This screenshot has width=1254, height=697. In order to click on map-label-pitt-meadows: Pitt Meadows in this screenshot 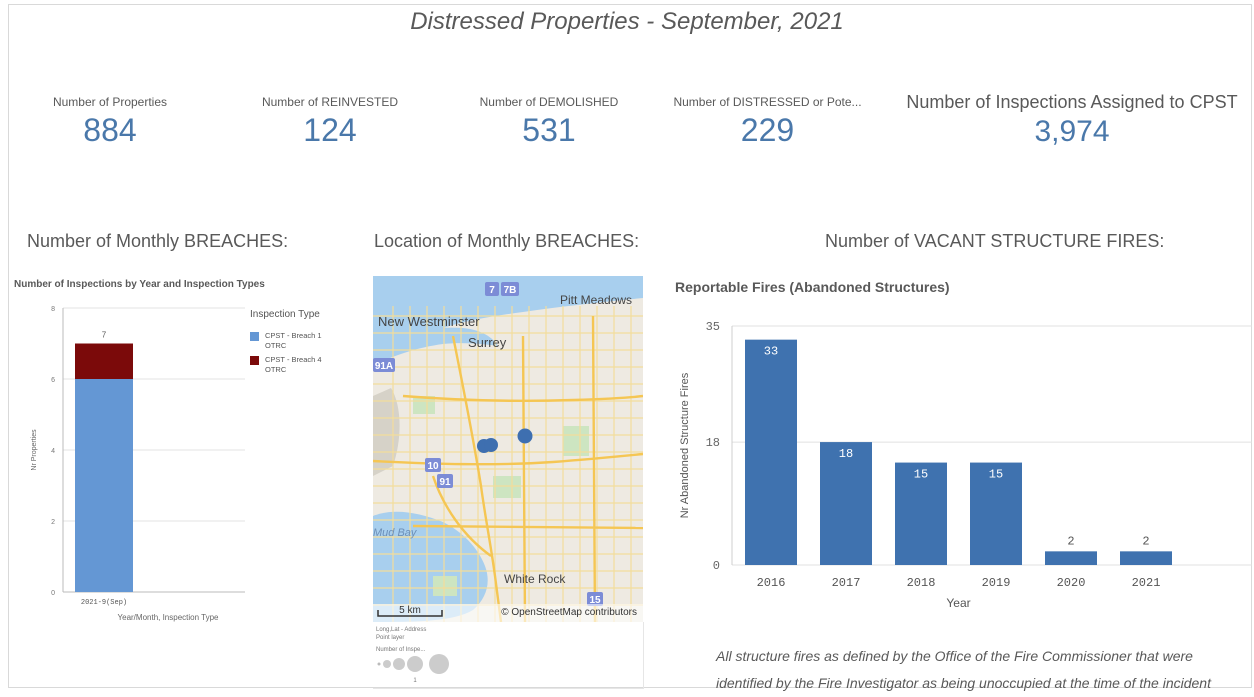, I will do `click(596, 300)`.